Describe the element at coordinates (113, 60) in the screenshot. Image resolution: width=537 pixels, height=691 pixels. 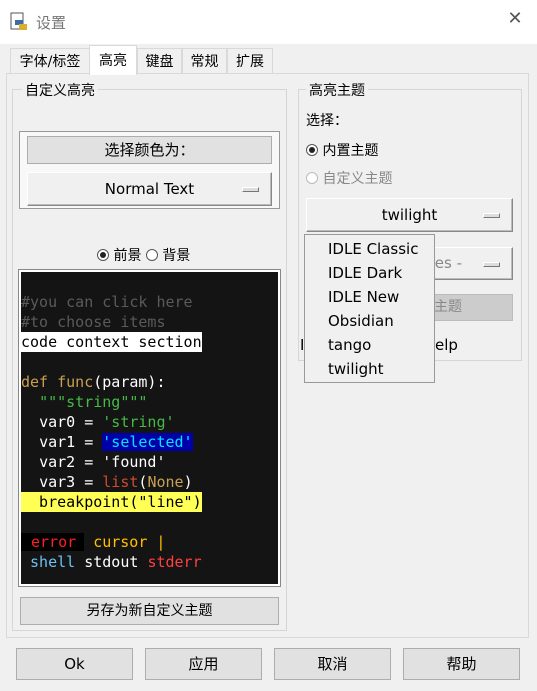
I see `tab-highlights: 高亮` at that location.